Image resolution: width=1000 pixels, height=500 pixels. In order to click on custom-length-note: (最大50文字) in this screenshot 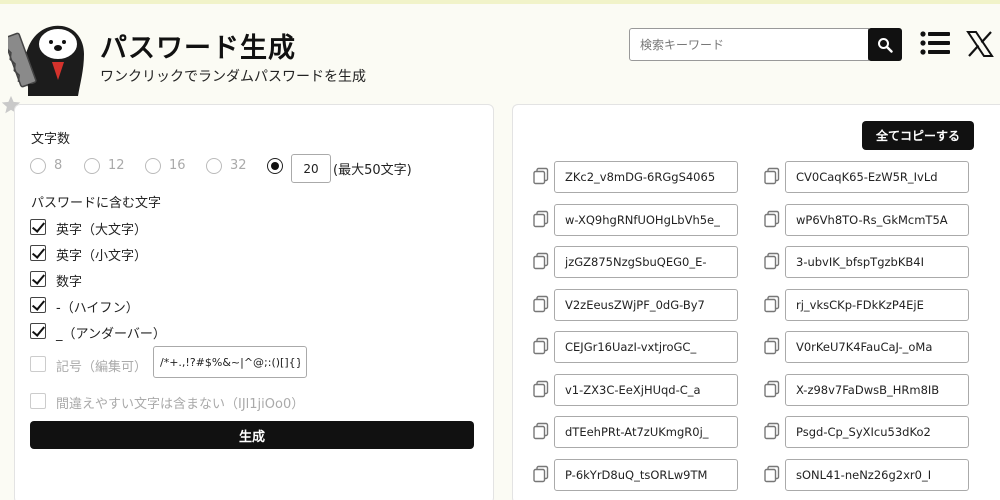, I will do `click(372, 170)`.